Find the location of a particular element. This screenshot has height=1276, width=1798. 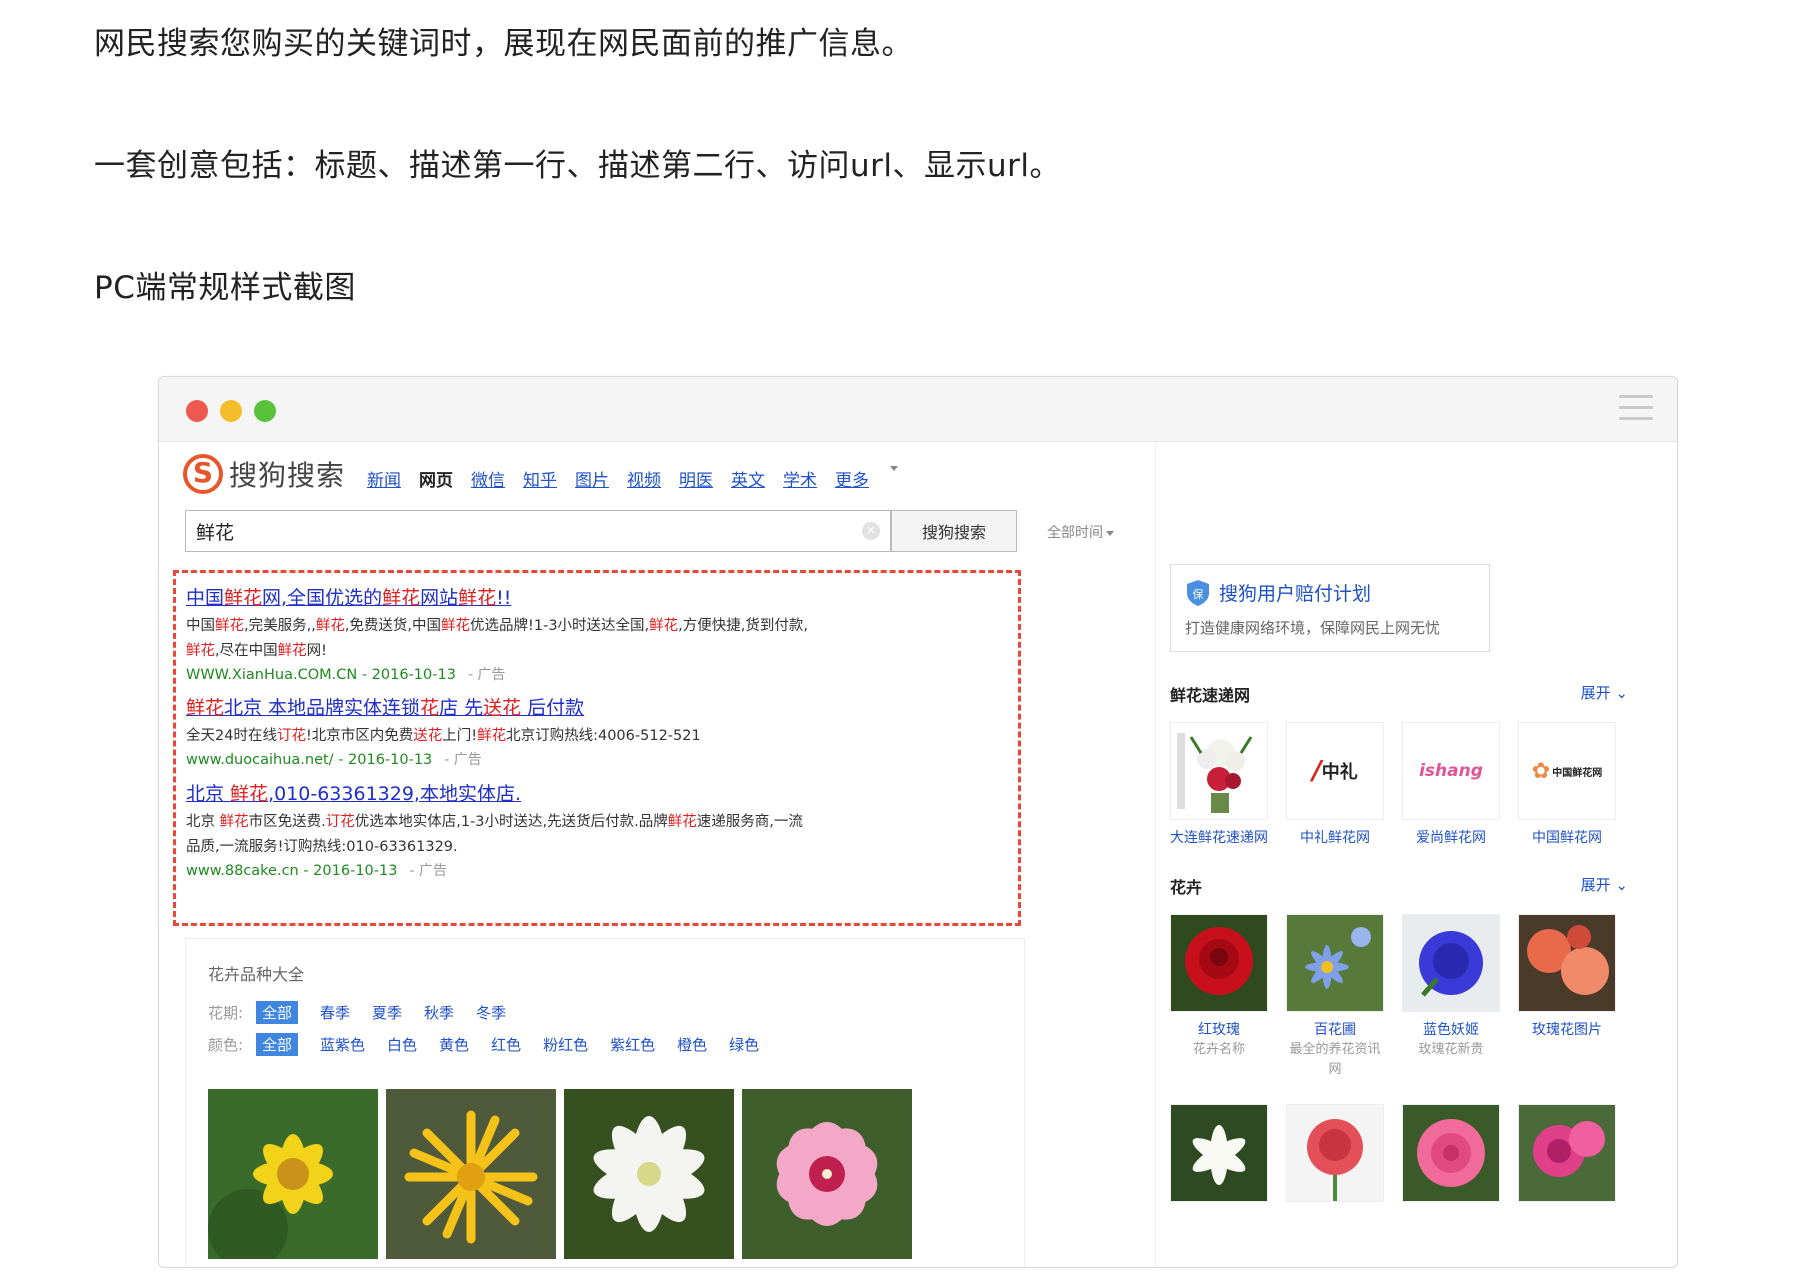

chevron-down-icon is located at coordinates (1110, 533).